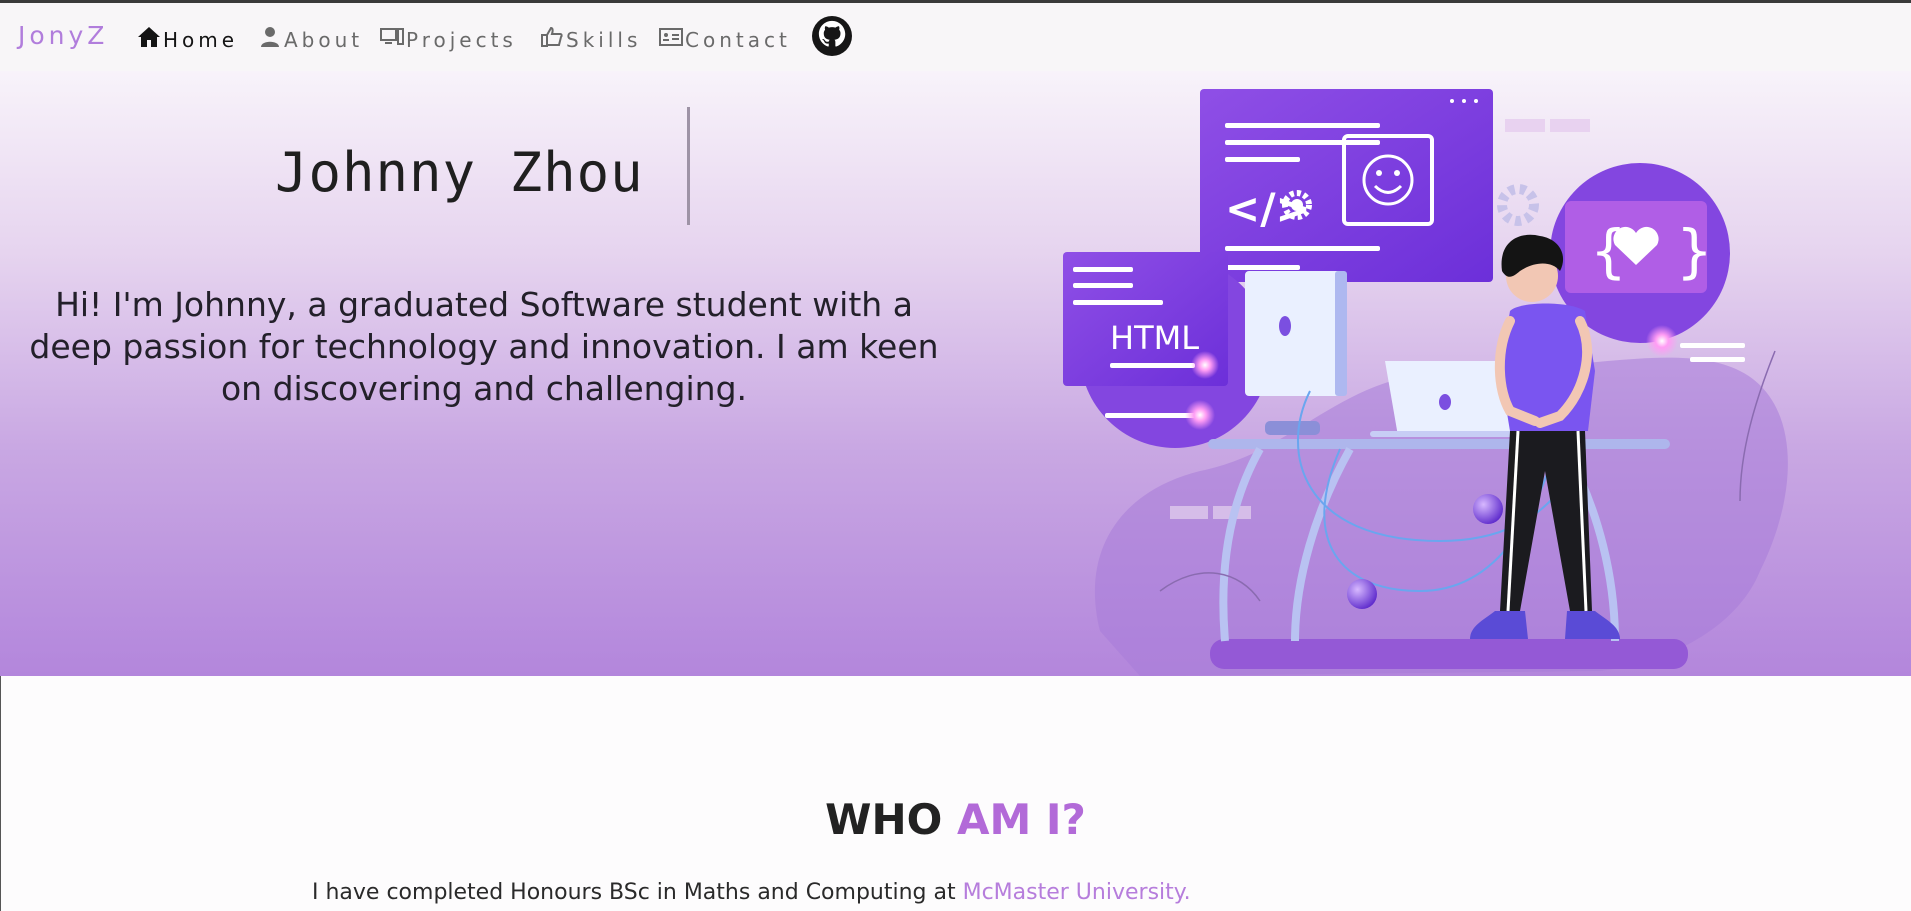 The width and height of the screenshot is (1911, 911). I want to click on nav-projects-label: Projects, so click(461, 39).